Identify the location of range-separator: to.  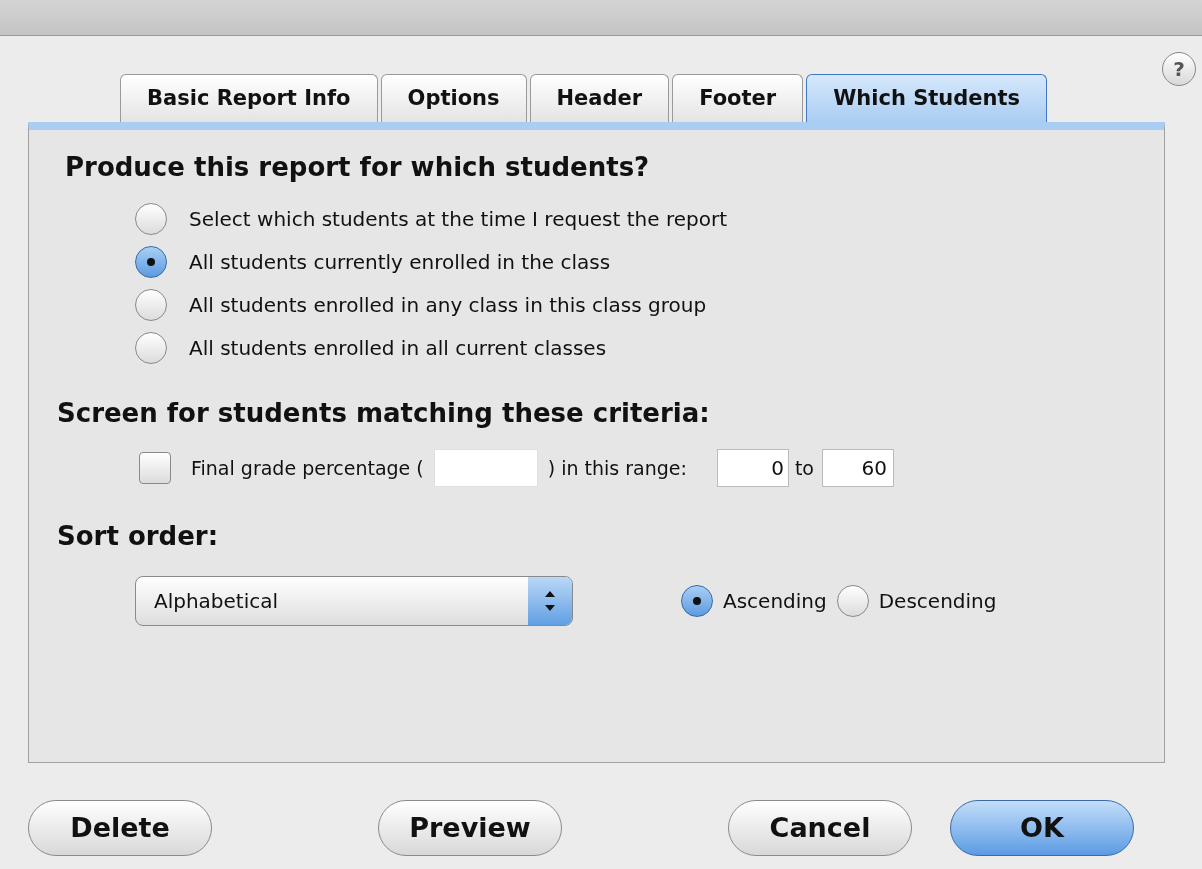
(804, 468).